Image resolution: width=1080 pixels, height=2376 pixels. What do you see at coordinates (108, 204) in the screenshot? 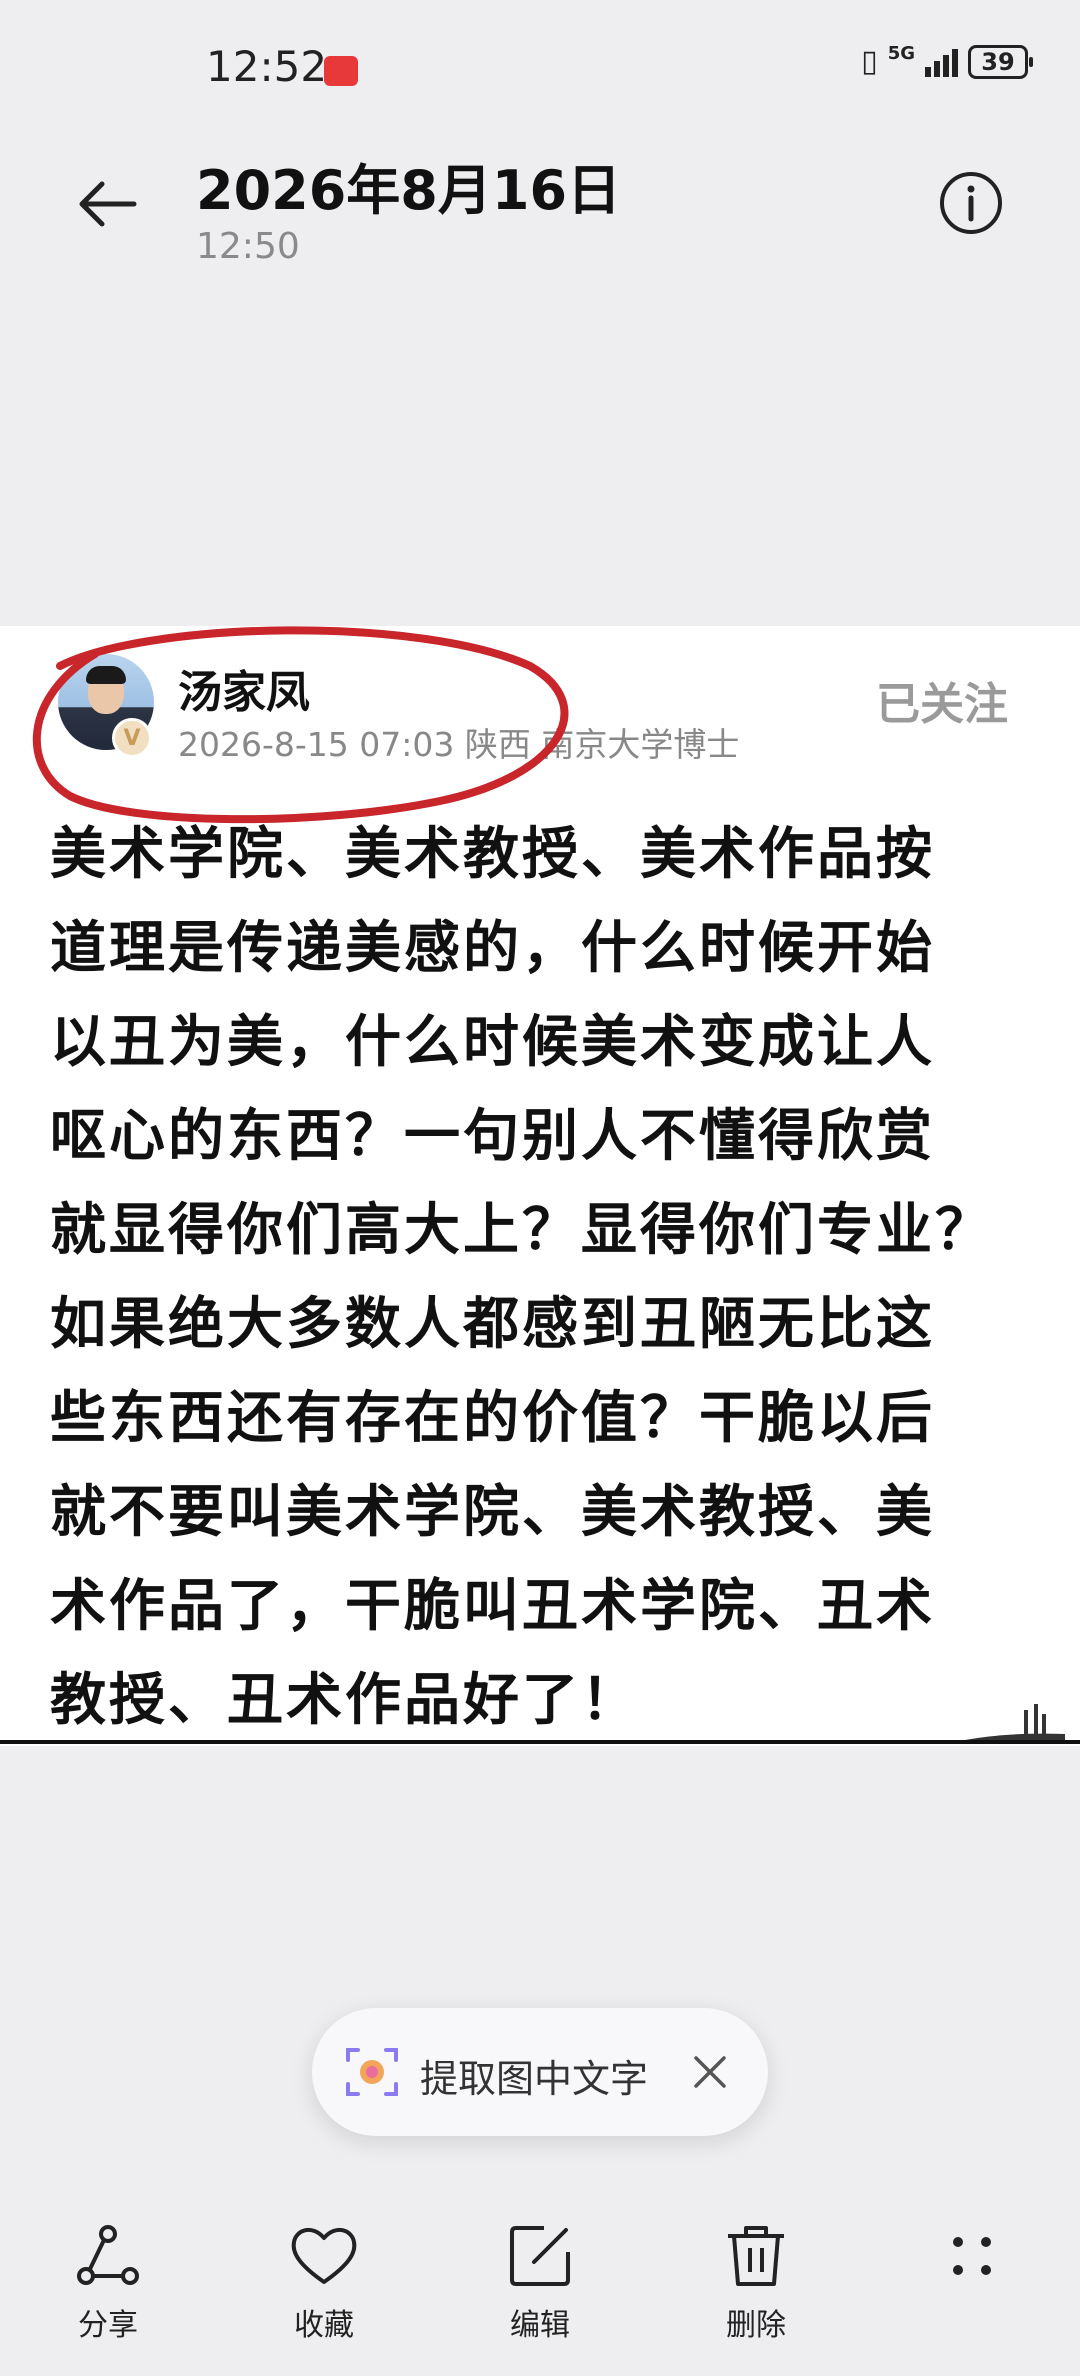
I see `back-arrow-icon` at bounding box center [108, 204].